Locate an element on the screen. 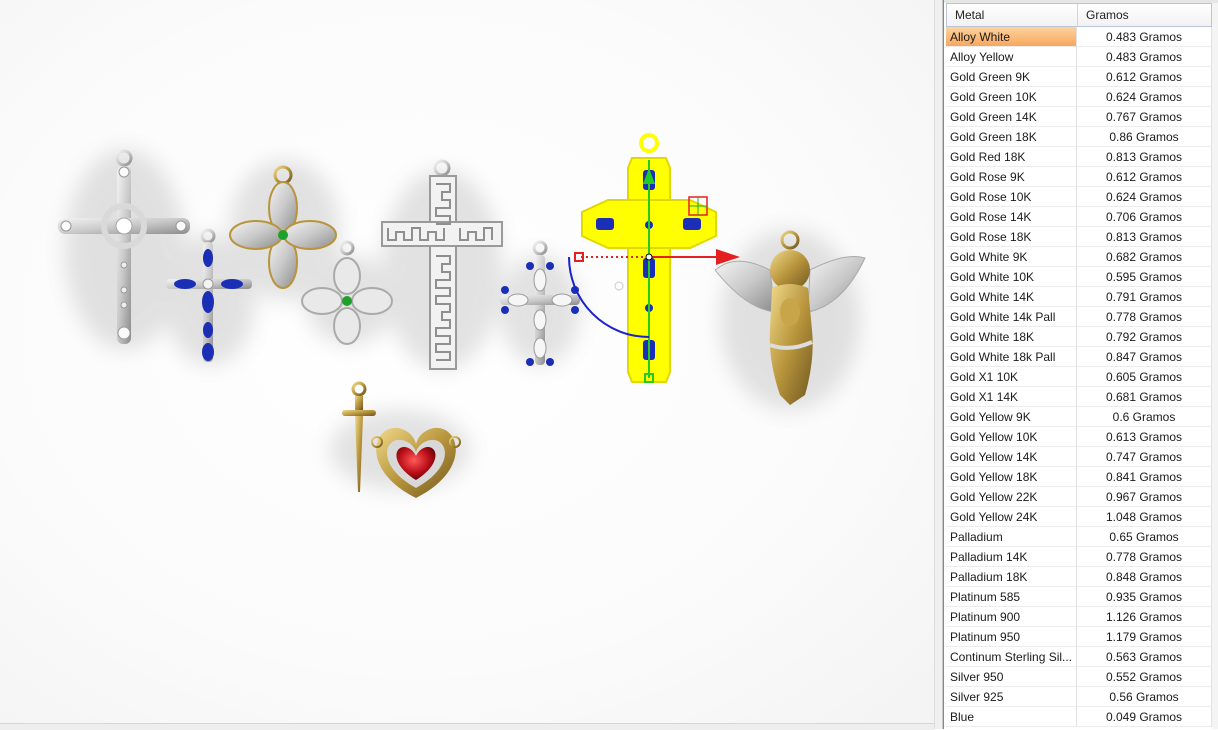 The width and height of the screenshot is (1218, 730). metal-name-cell: Blue is located at coordinates (1011, 717).